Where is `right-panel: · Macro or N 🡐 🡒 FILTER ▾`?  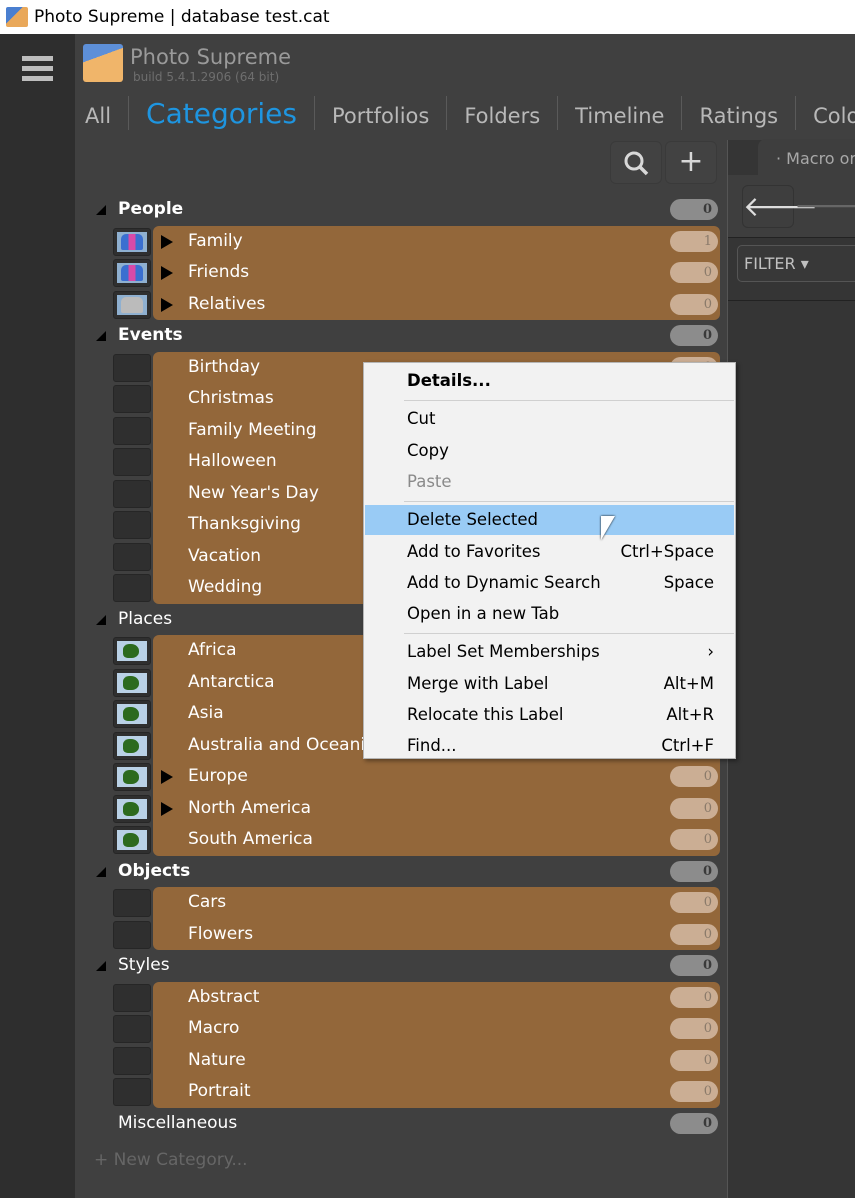
right-panel: · Macro or N 🡐 🡒 FILTER ▾ is located at coordinates (791, 668).